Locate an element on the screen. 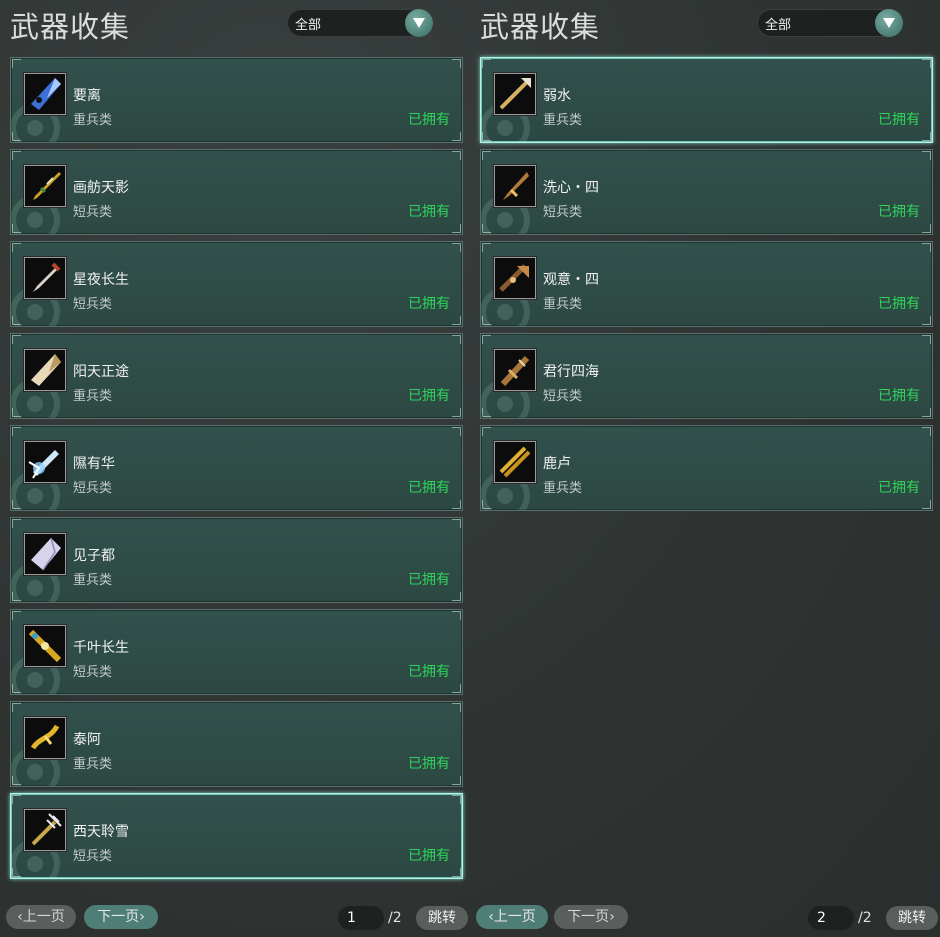  weapon-name: 星夜长生 is located at coordinates (101, 280).